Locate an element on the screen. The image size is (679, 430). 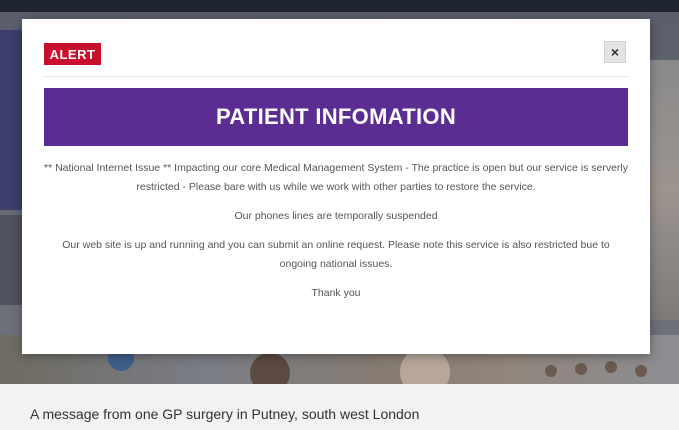
header-divider is located at coordinates (336, 76).